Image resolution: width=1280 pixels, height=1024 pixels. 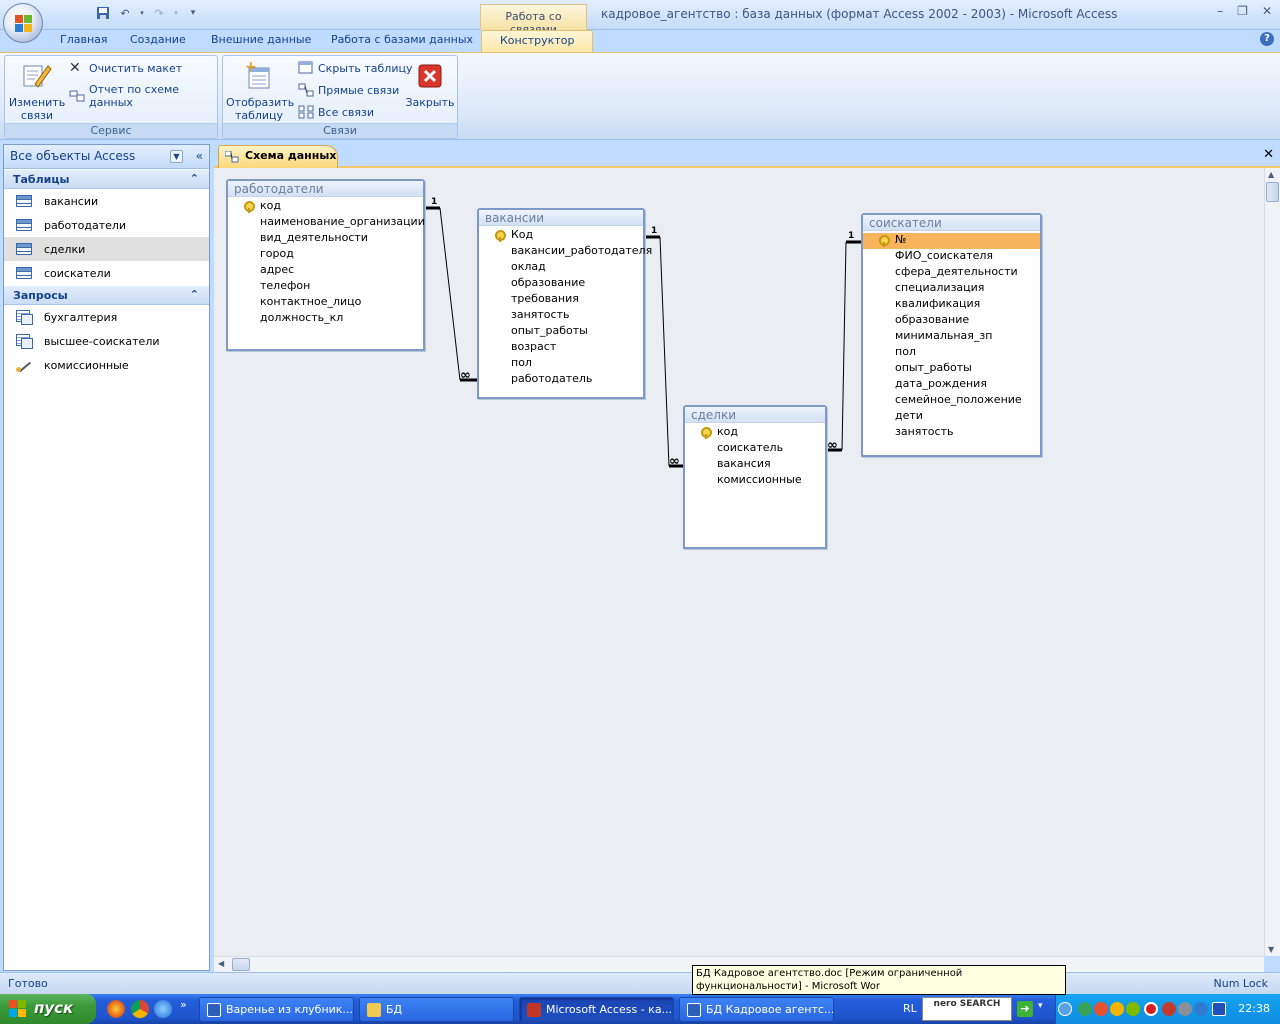 I want to click on clear-layout-button: ✕ Очистить макет, so click(x=125, y=68).